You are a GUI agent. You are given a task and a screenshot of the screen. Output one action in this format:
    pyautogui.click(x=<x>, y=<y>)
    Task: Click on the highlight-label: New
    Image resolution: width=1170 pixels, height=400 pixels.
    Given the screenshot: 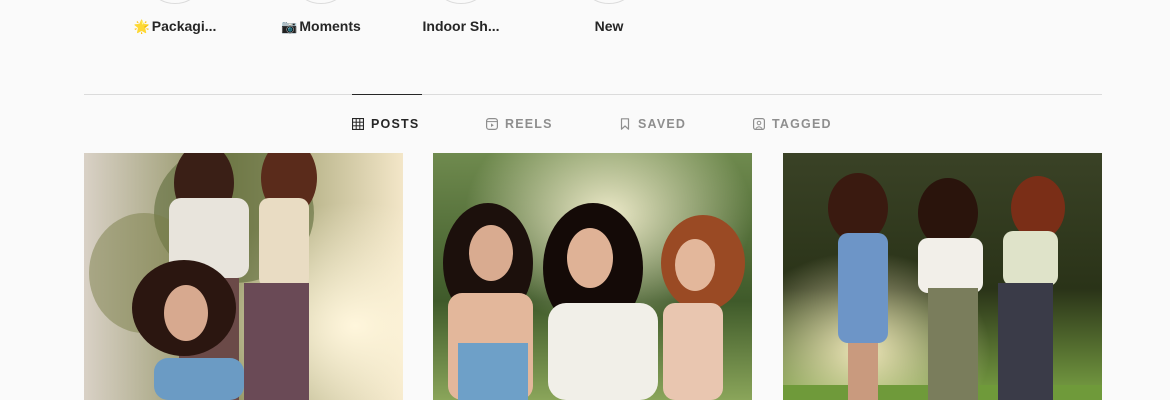 What is the action you would take?
    pyautogui.click(x=609, y=26)
    